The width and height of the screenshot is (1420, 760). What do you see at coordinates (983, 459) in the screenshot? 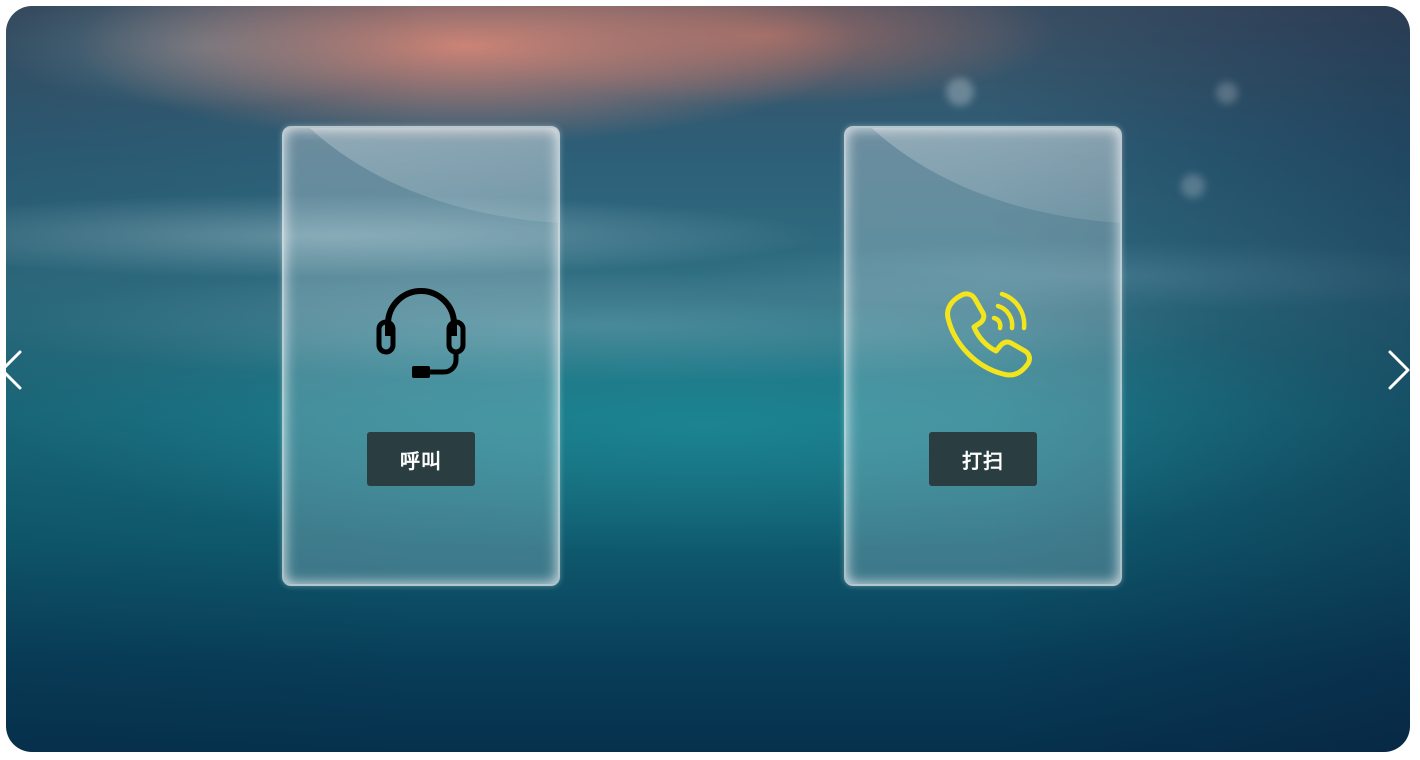
I see `cleaning-button: 打扫` at bounding box center [983, 459].